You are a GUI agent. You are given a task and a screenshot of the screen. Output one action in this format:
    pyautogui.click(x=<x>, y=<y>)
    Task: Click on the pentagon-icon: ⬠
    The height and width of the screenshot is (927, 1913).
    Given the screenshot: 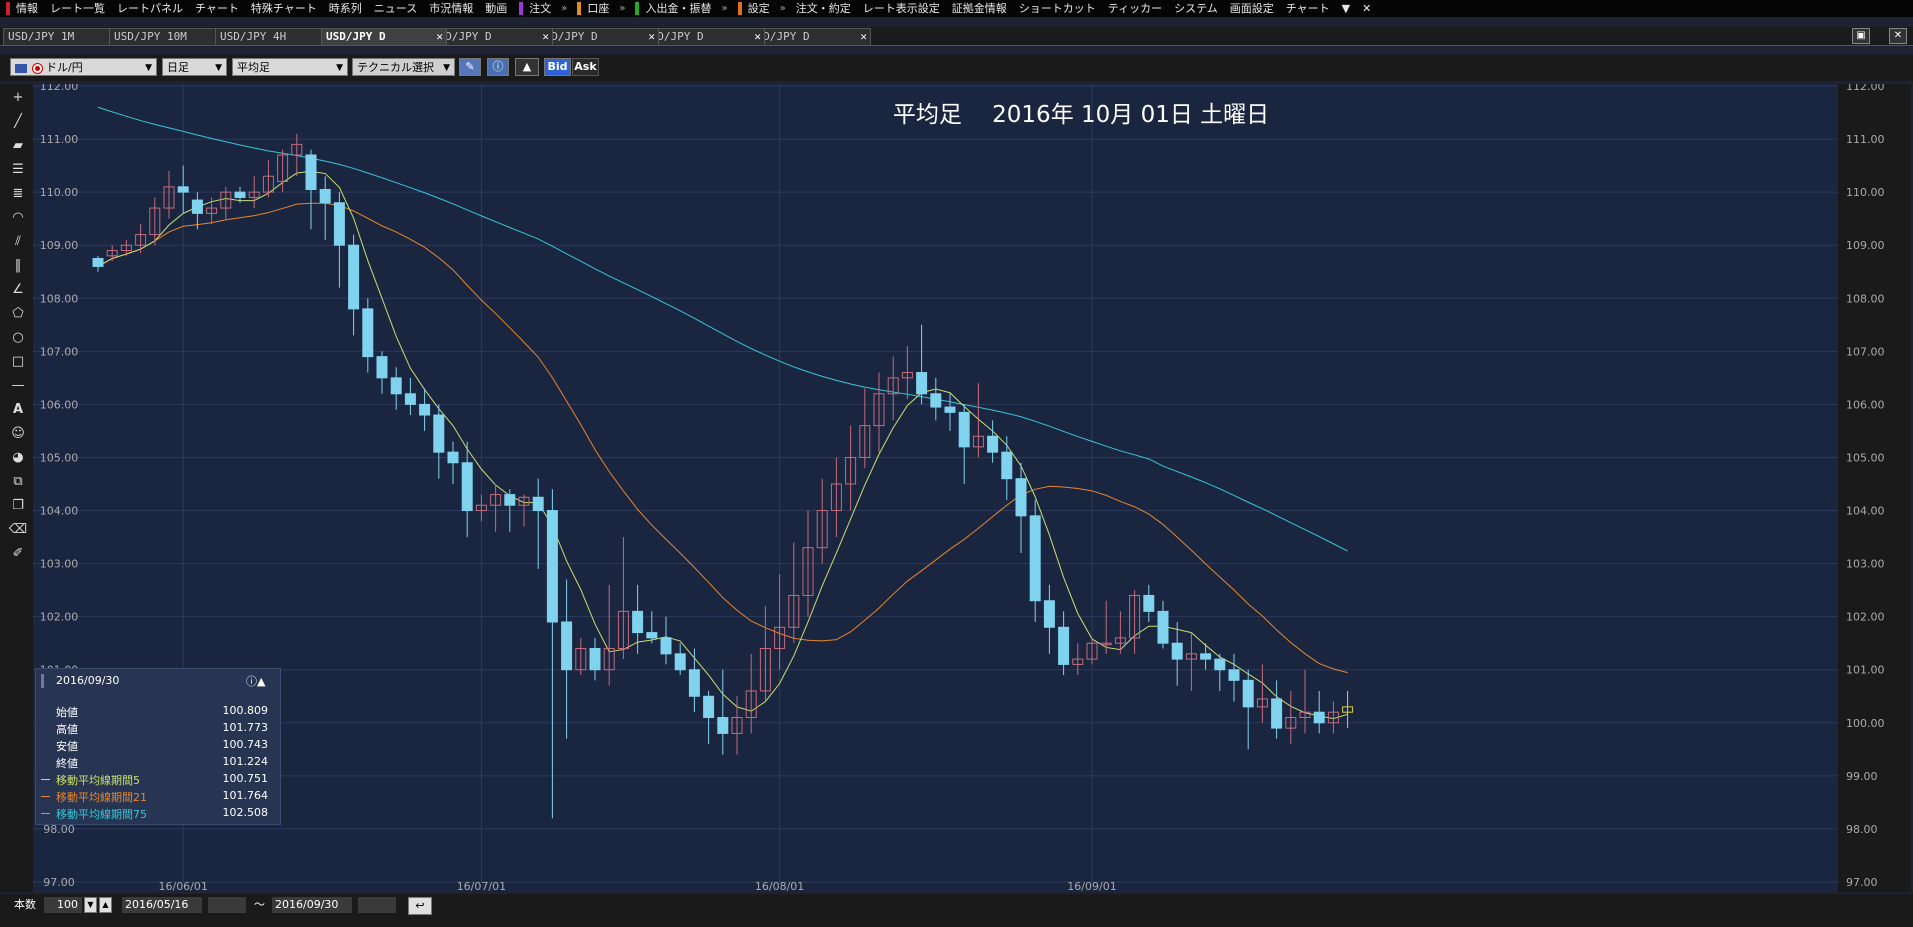 What is the action you would take?
    pyautogui.click(x=18, y=314)
    